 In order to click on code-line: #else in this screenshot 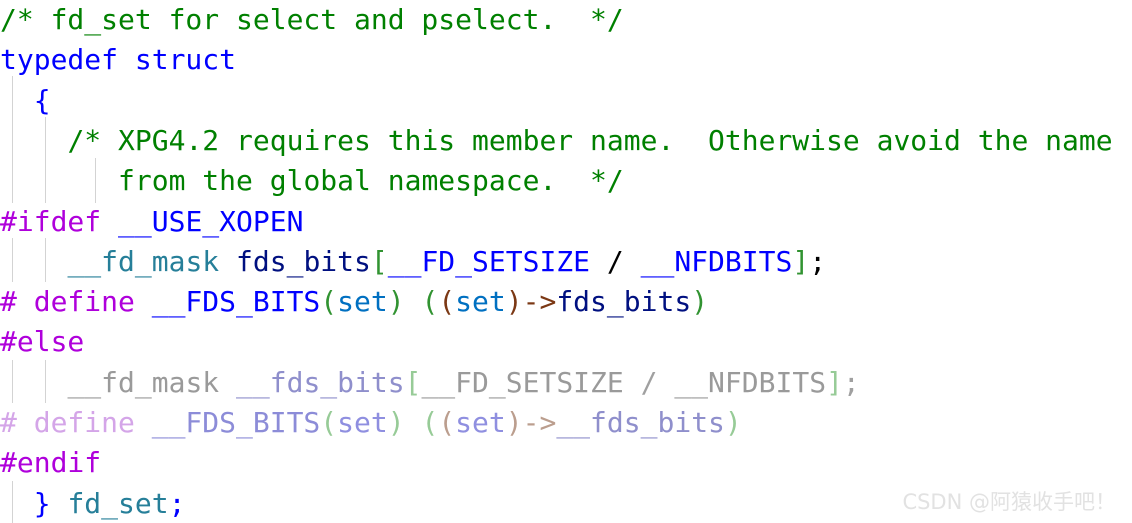, I will do `click(566, 342)`.